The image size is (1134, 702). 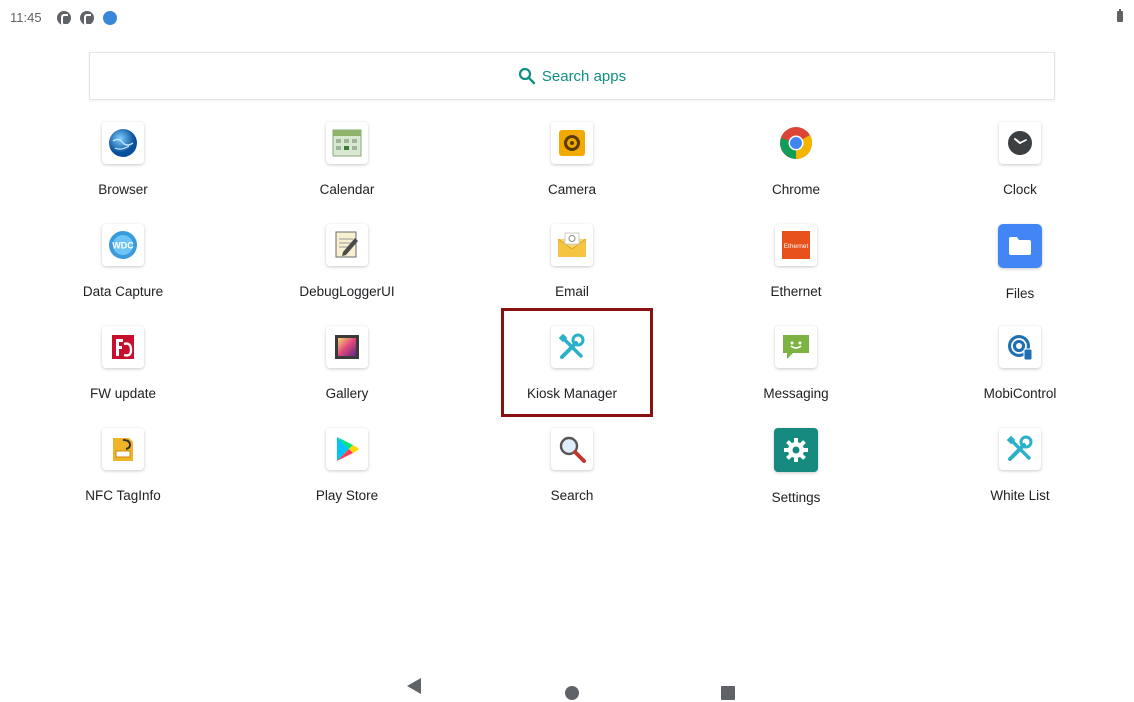 I want to click on app-data-capture: WDC Data Capture, so click(x=123, y=271).